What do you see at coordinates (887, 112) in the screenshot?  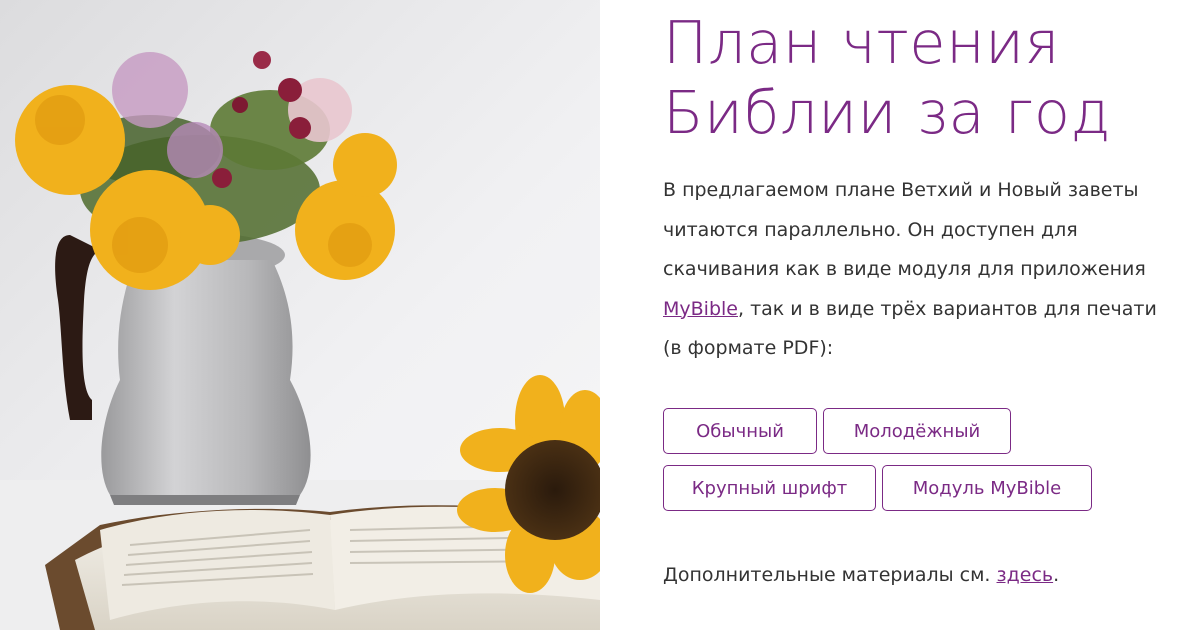 I see `title-line-2: Библии за год` at bounding box center [887, 112].